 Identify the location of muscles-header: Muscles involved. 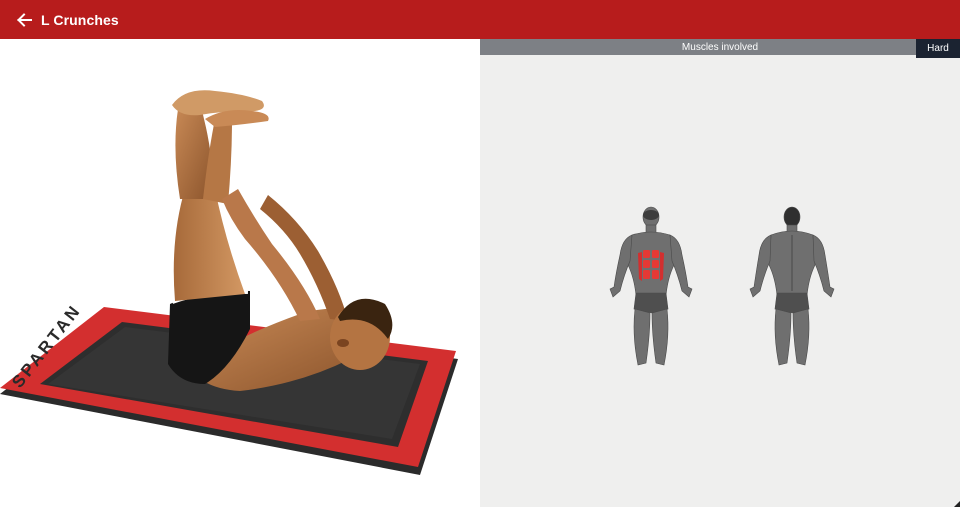
(720, 47).